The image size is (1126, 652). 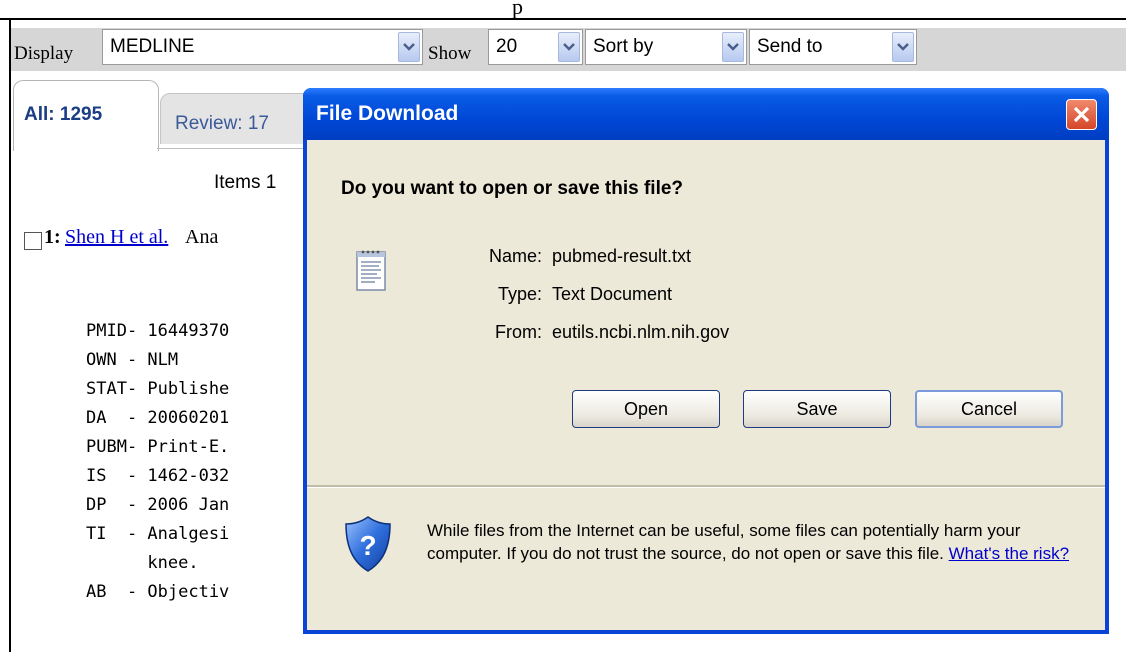 I want to click on close-icon, so click(x=1081, y=114).